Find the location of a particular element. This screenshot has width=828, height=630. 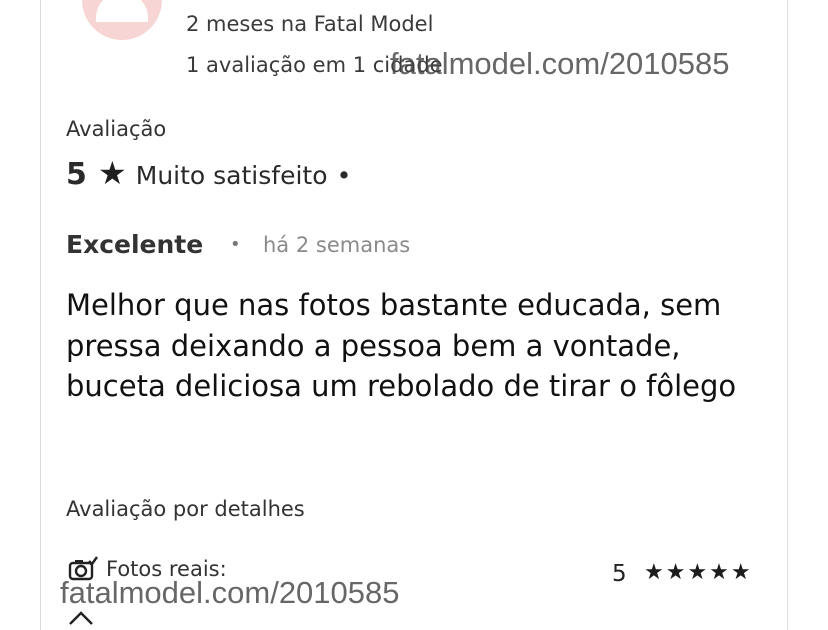

review-title: Excelente is located at coordinates (135, 244).